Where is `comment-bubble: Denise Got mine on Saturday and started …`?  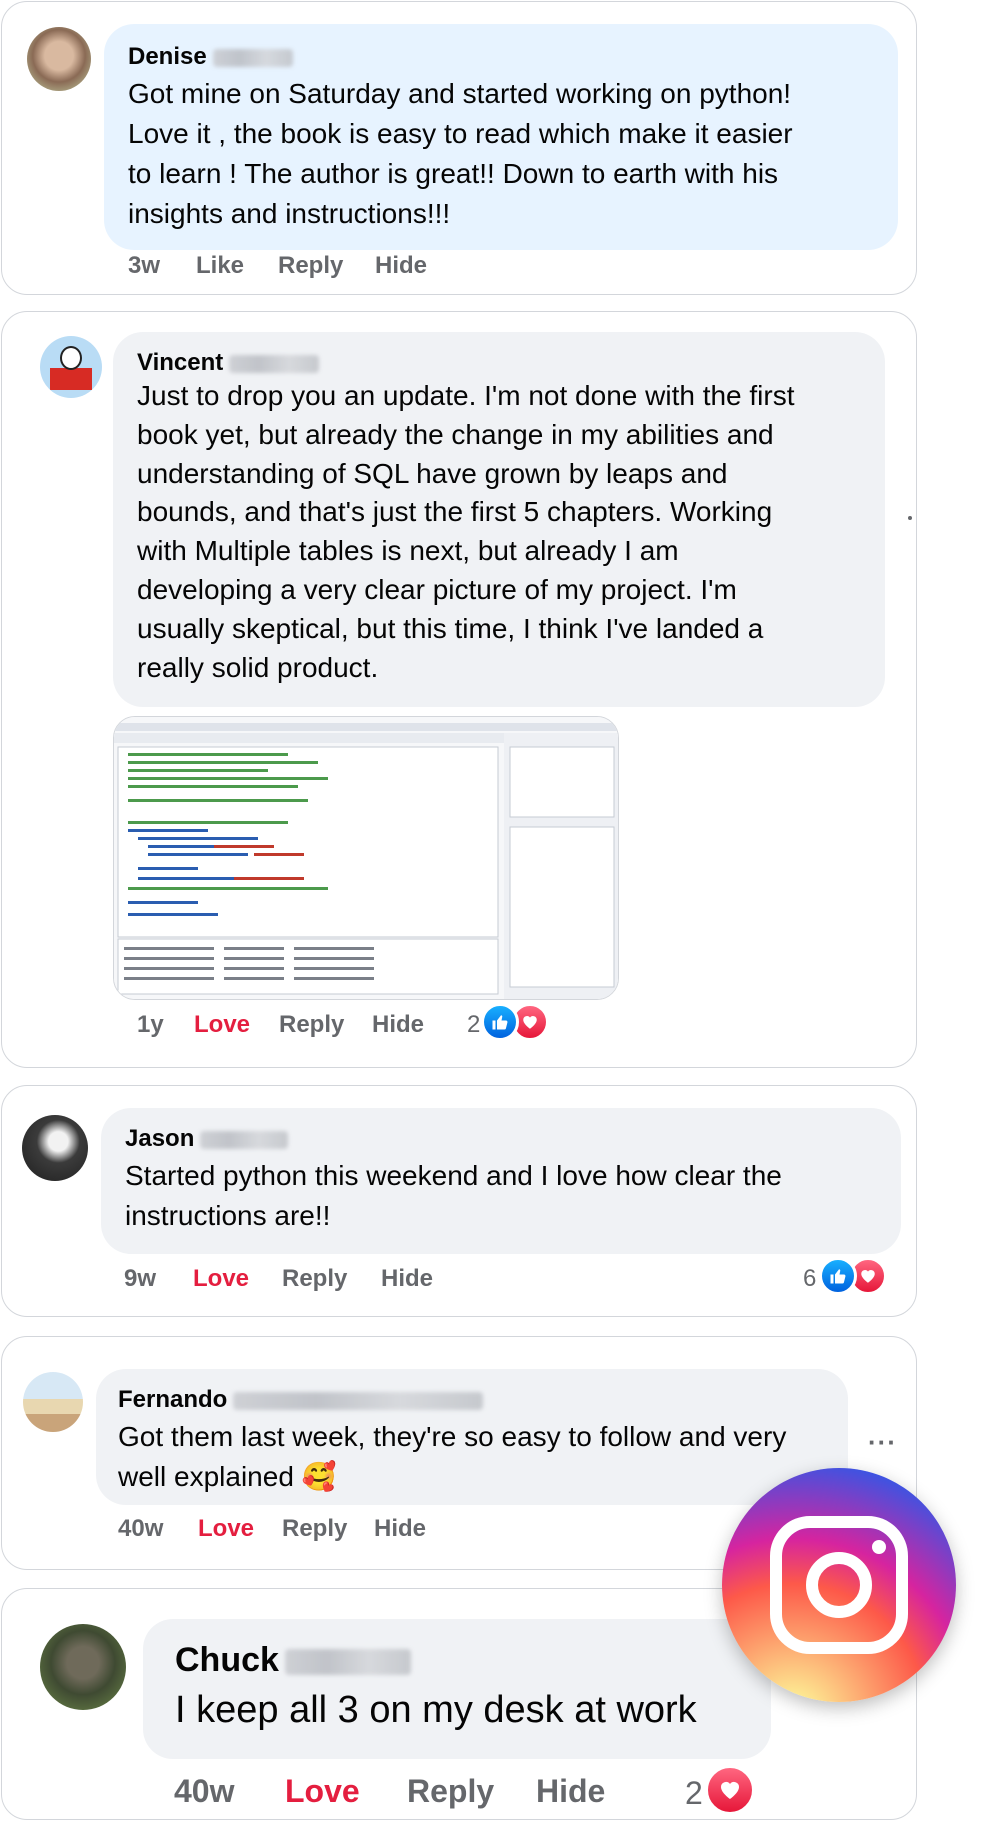
comment-bubble: Denise Got mine on Saturday and started … is located at coordinates (501, 137).